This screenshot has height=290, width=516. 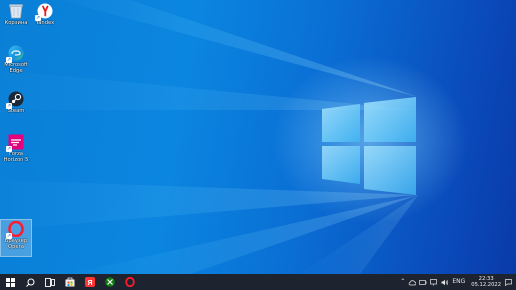 I want to click on windows-logo-wallpaper, so click(x=369, y=146).